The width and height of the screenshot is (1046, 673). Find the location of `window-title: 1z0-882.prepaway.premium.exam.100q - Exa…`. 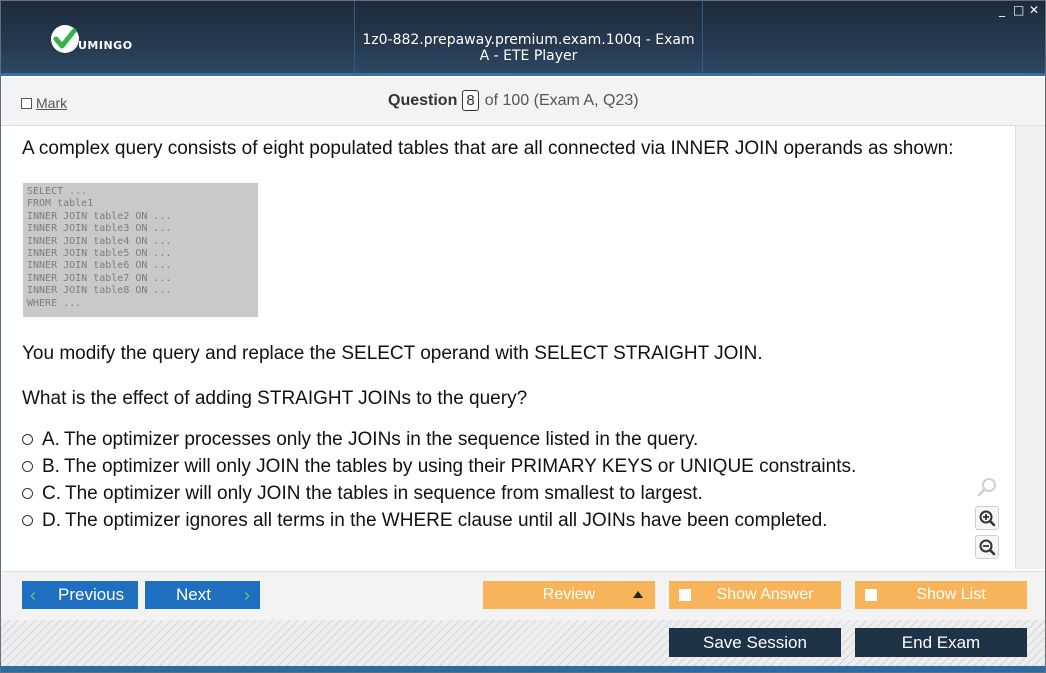

window-title: 1z0-882.prepaway.premium.exam.100q - Exa… is located at coordinates (528, 48).